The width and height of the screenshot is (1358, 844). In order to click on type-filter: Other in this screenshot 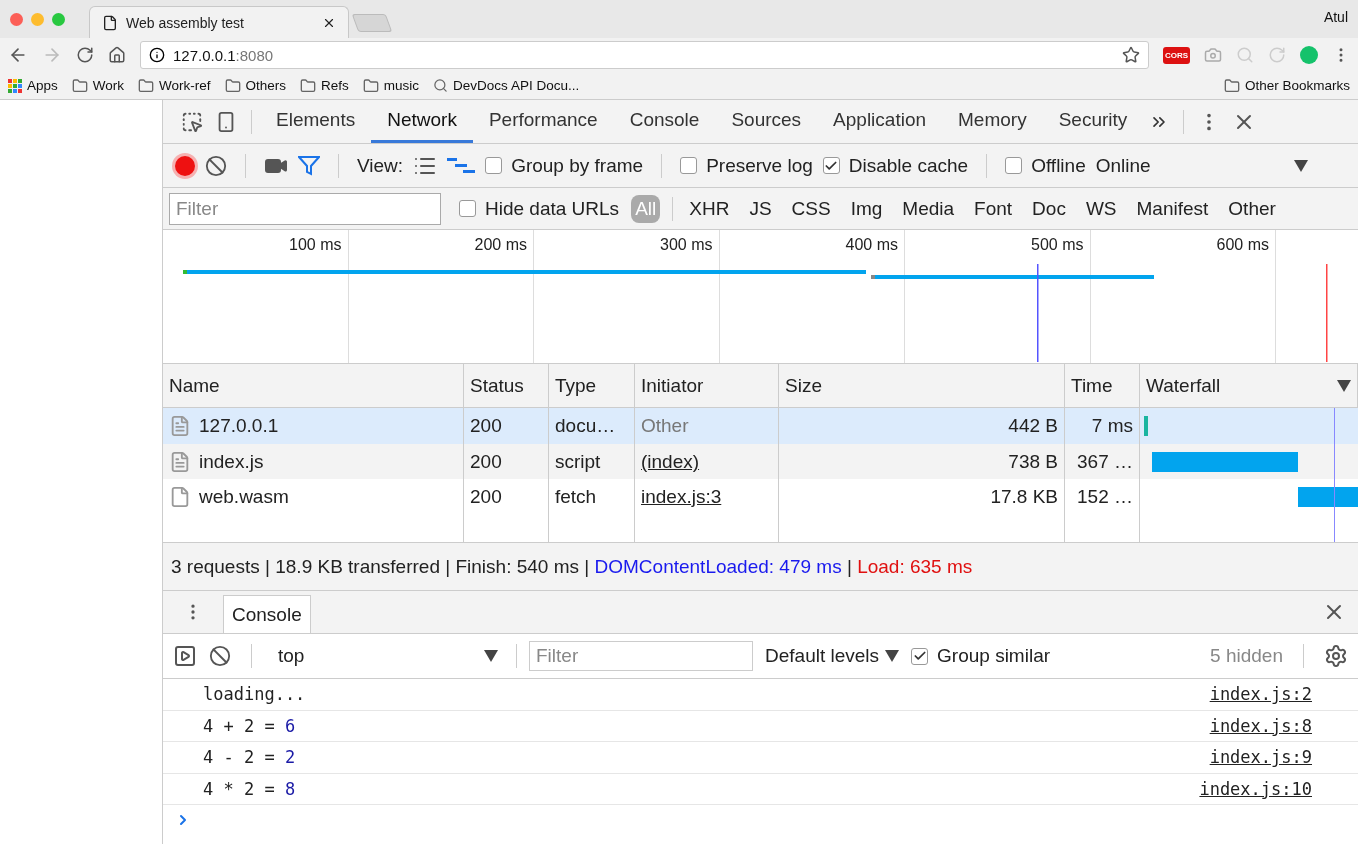, I will do `click(1252, 208)`.